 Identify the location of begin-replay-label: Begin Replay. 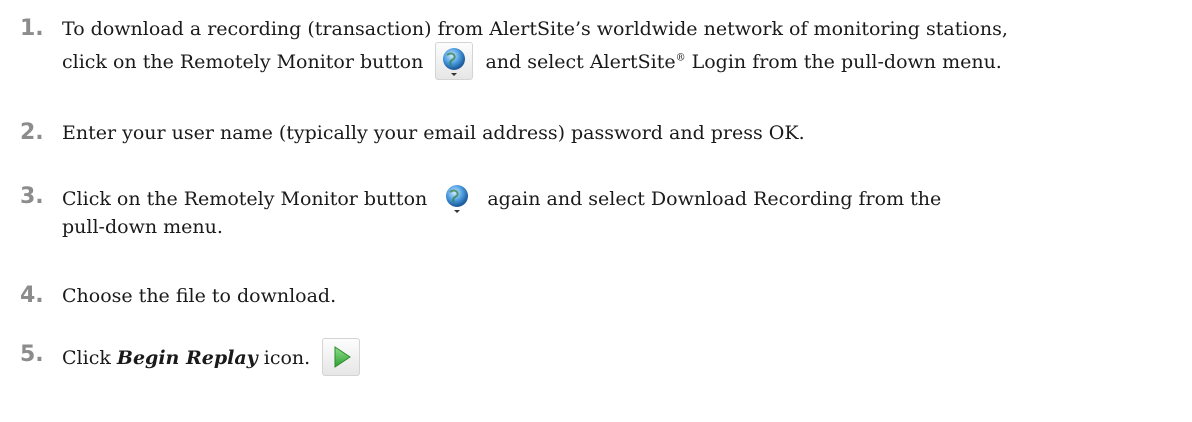
(187, 358).